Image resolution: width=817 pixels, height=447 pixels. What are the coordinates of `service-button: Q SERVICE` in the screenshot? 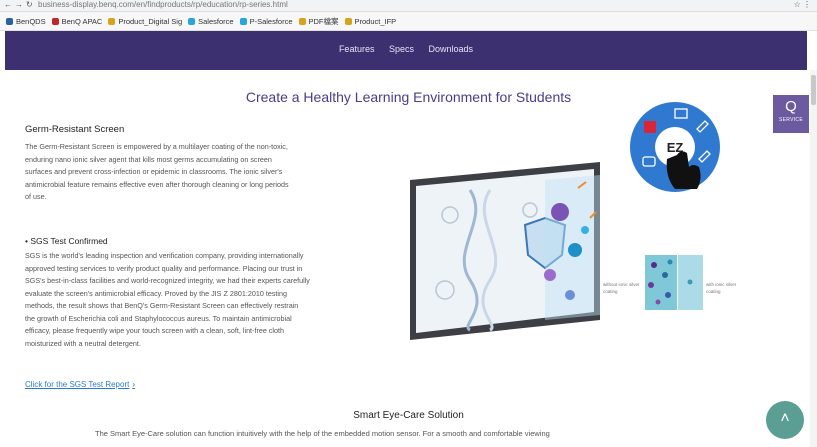 It's located at (791, 114).